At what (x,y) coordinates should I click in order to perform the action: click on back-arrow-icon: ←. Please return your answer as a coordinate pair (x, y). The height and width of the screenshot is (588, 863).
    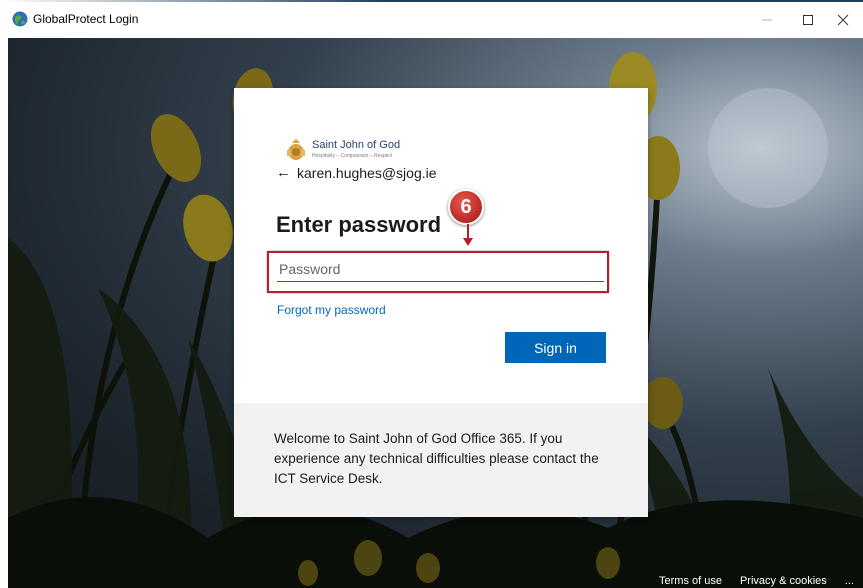
    Looking at the image, I should click on (283, 172).